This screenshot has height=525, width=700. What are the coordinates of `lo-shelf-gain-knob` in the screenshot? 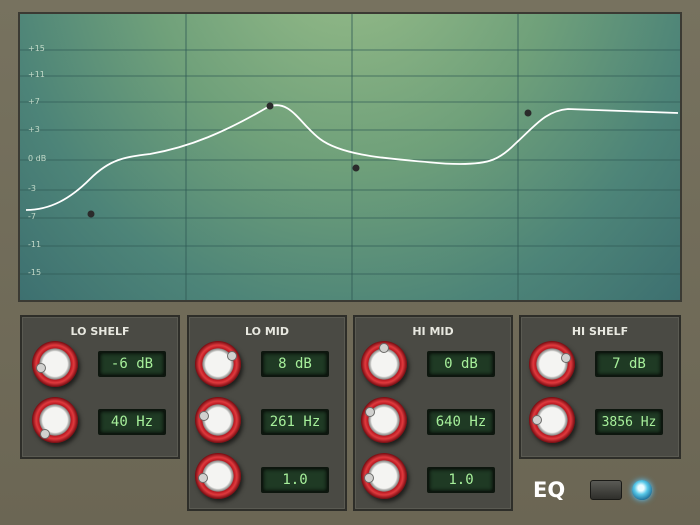 It's located at (55, 364).